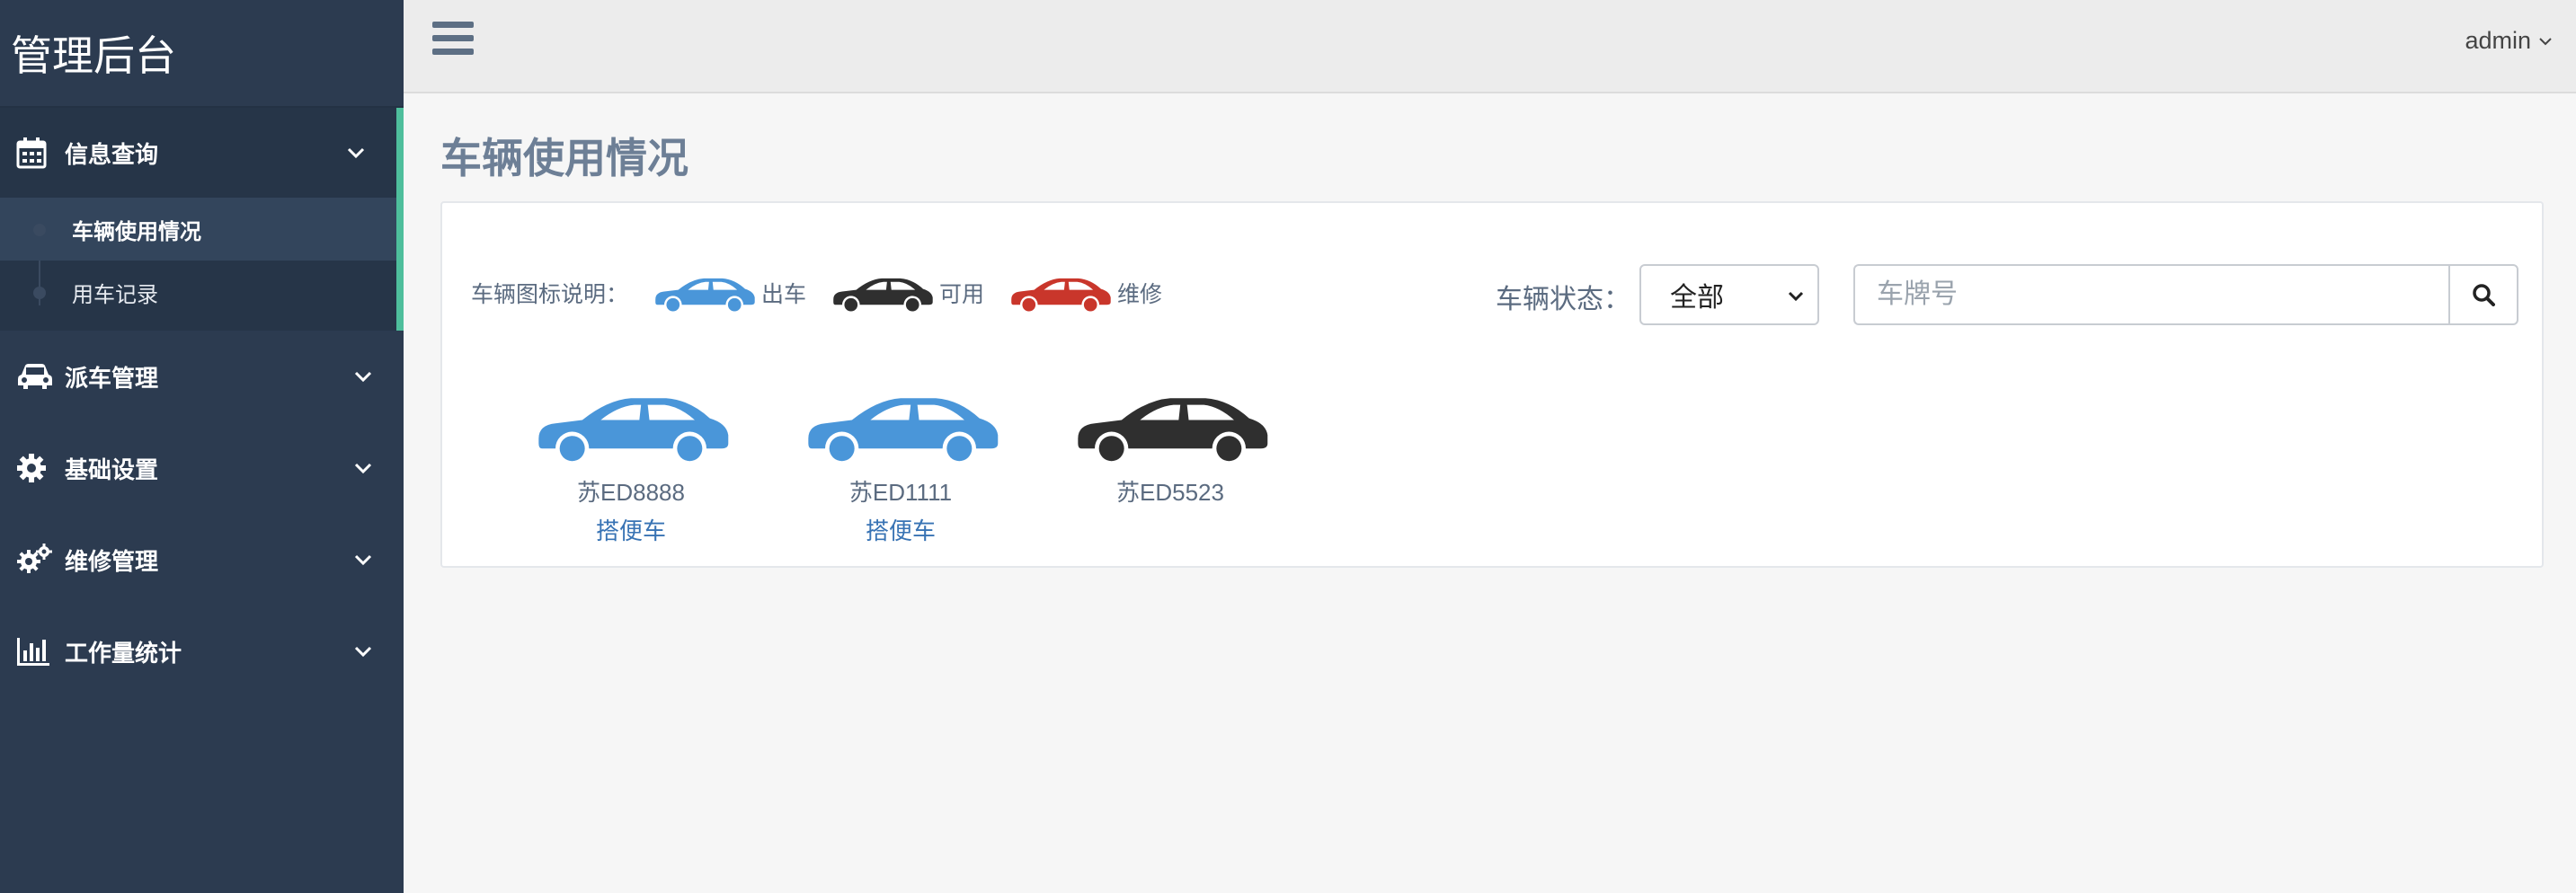 The width and height of the screenshot is (2576, 893). Describe the element at coordinates (631, 467) in the screenshot. I see `vehicle-card: 苏ED8888 搭便车` at that location.